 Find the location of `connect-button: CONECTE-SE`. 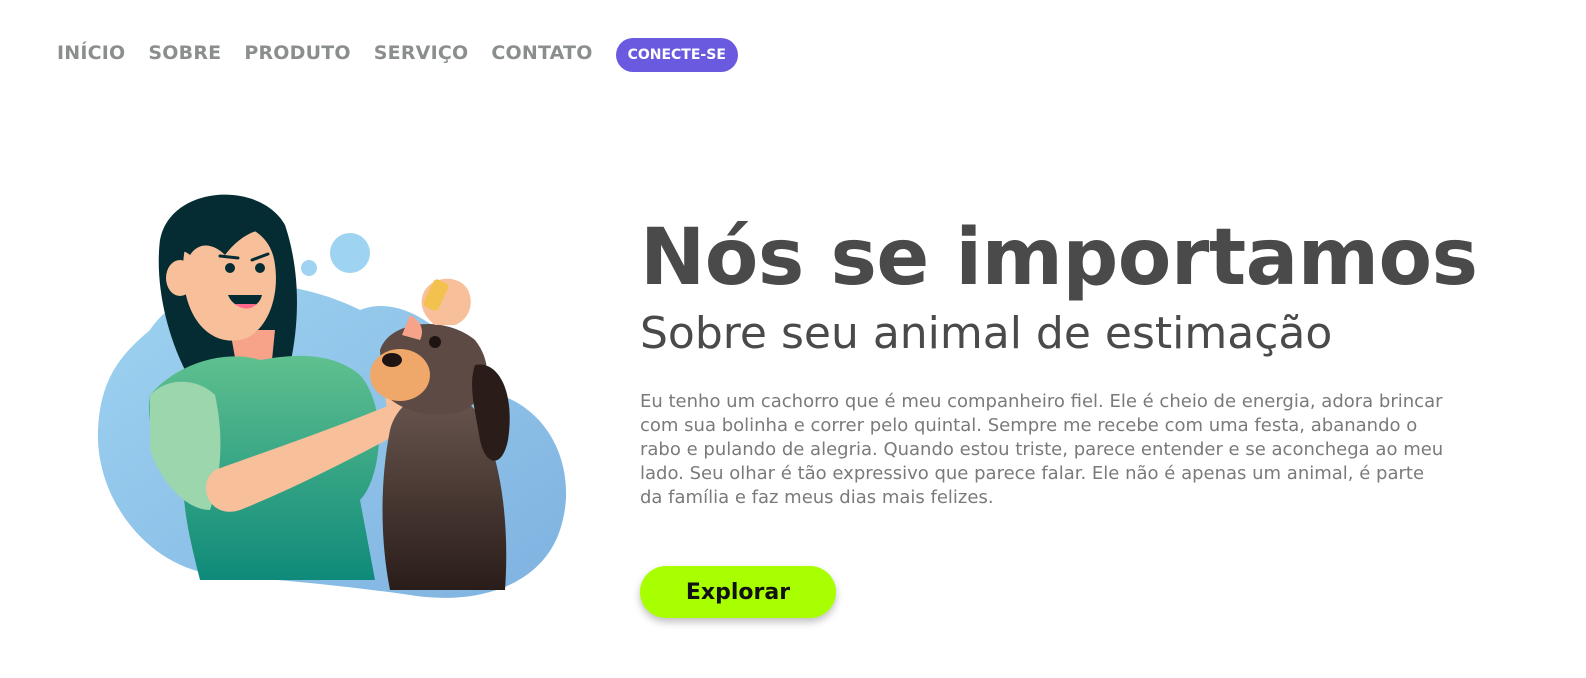

connect-button: CONECTE-SE is located at coordinates (676, 55).